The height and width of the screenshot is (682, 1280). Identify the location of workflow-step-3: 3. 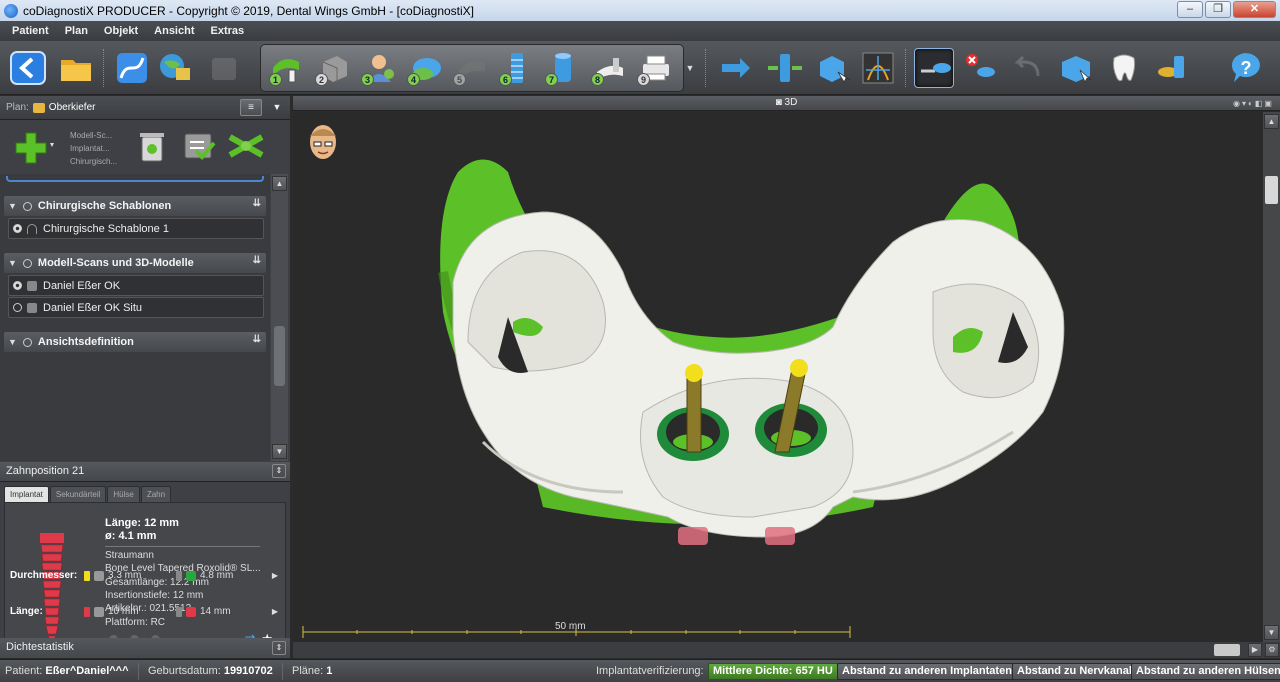
(379, 68).